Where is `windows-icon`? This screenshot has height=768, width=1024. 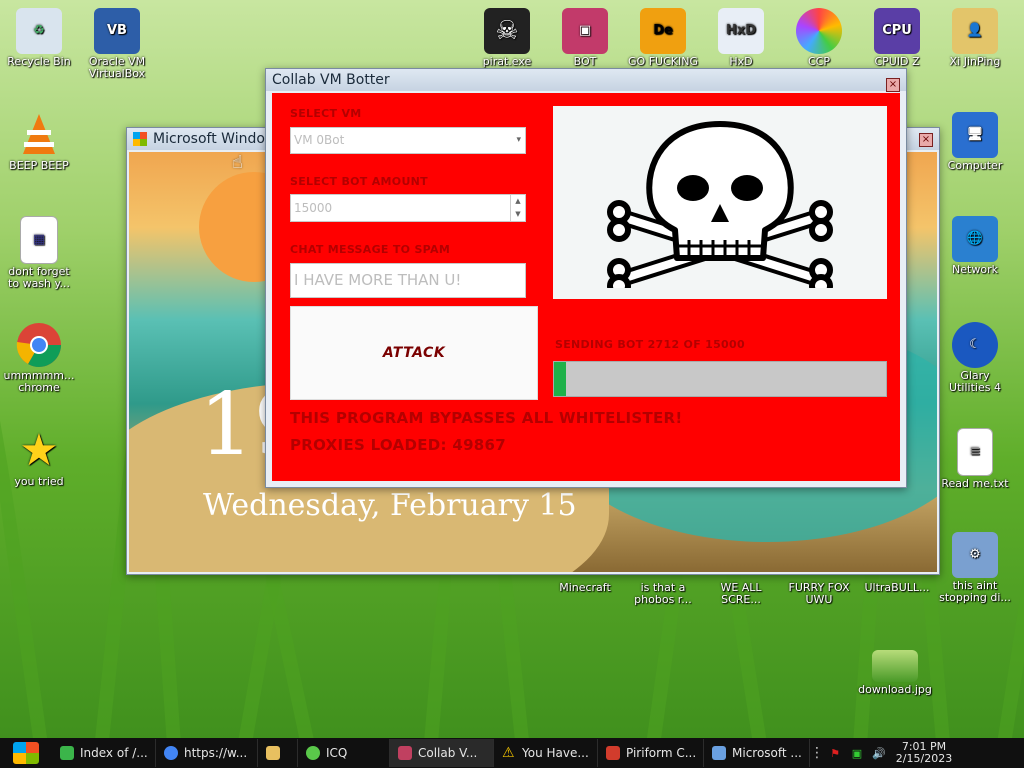 windows-icon is located at coordinates (719, 753).